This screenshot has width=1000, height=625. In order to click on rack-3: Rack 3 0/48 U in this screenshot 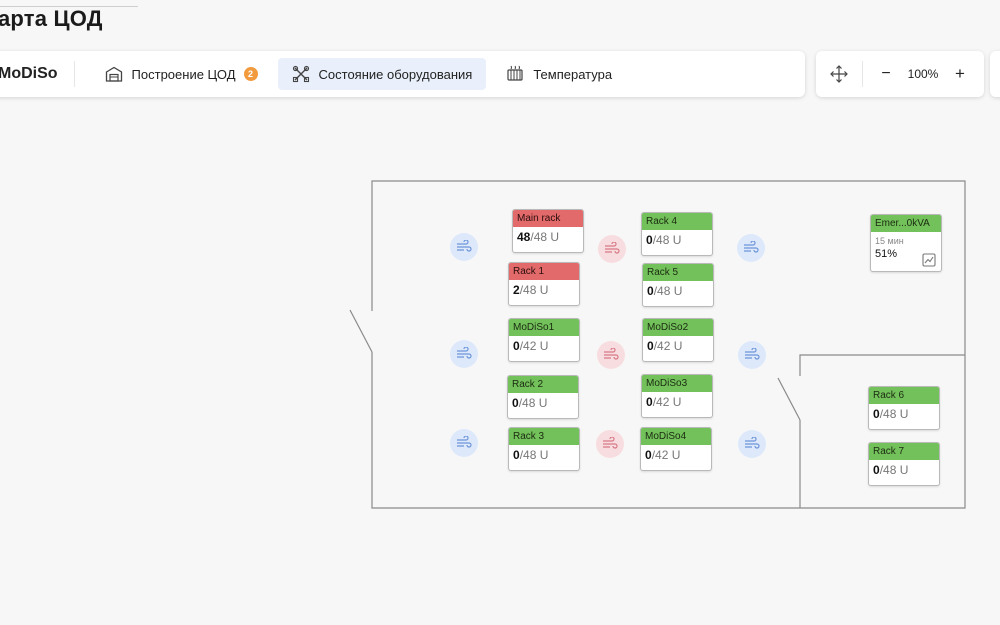, I will do `click(544, 449)`.